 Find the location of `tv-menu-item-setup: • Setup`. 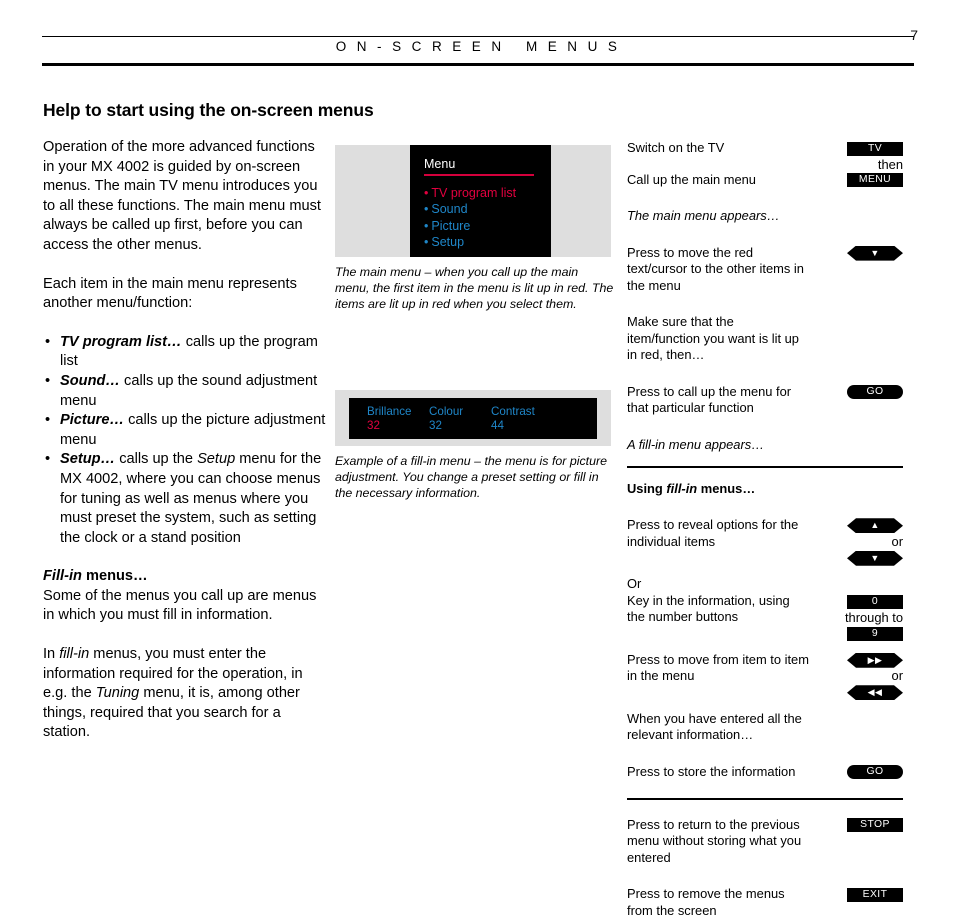

tv-menu-item-setup: • Setup is located at coordinates (487, 242).